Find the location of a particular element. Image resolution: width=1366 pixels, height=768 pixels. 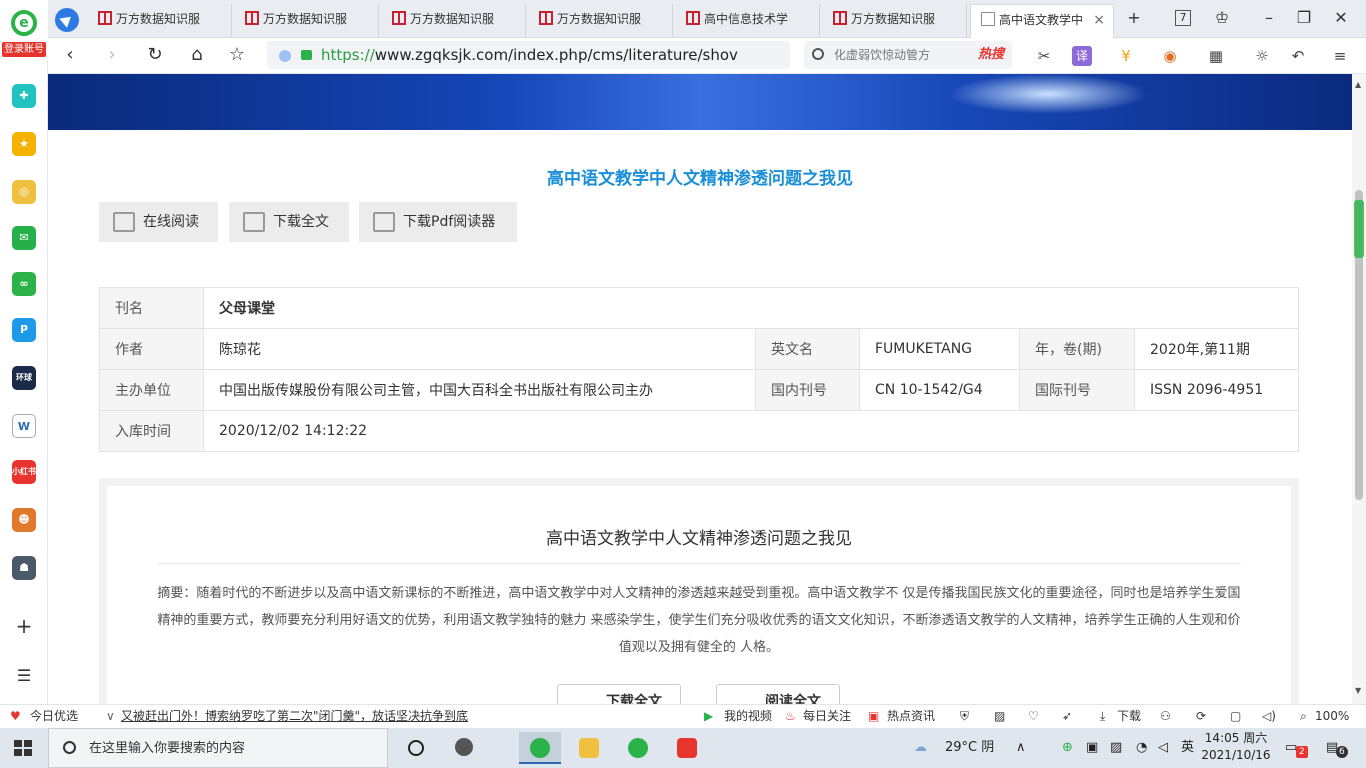

download-full-button: 下载全文 is located at coordinates (289, 222).